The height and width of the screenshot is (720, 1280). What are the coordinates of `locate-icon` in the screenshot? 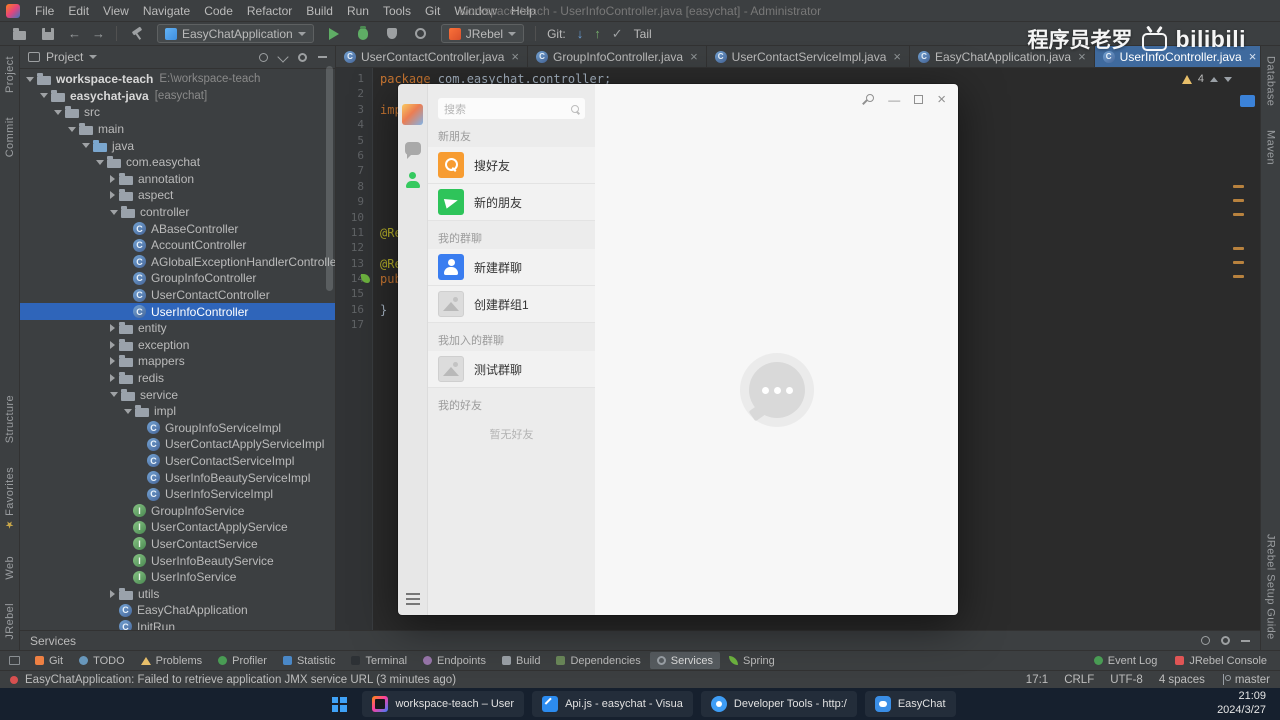 It's located at (263, 57).